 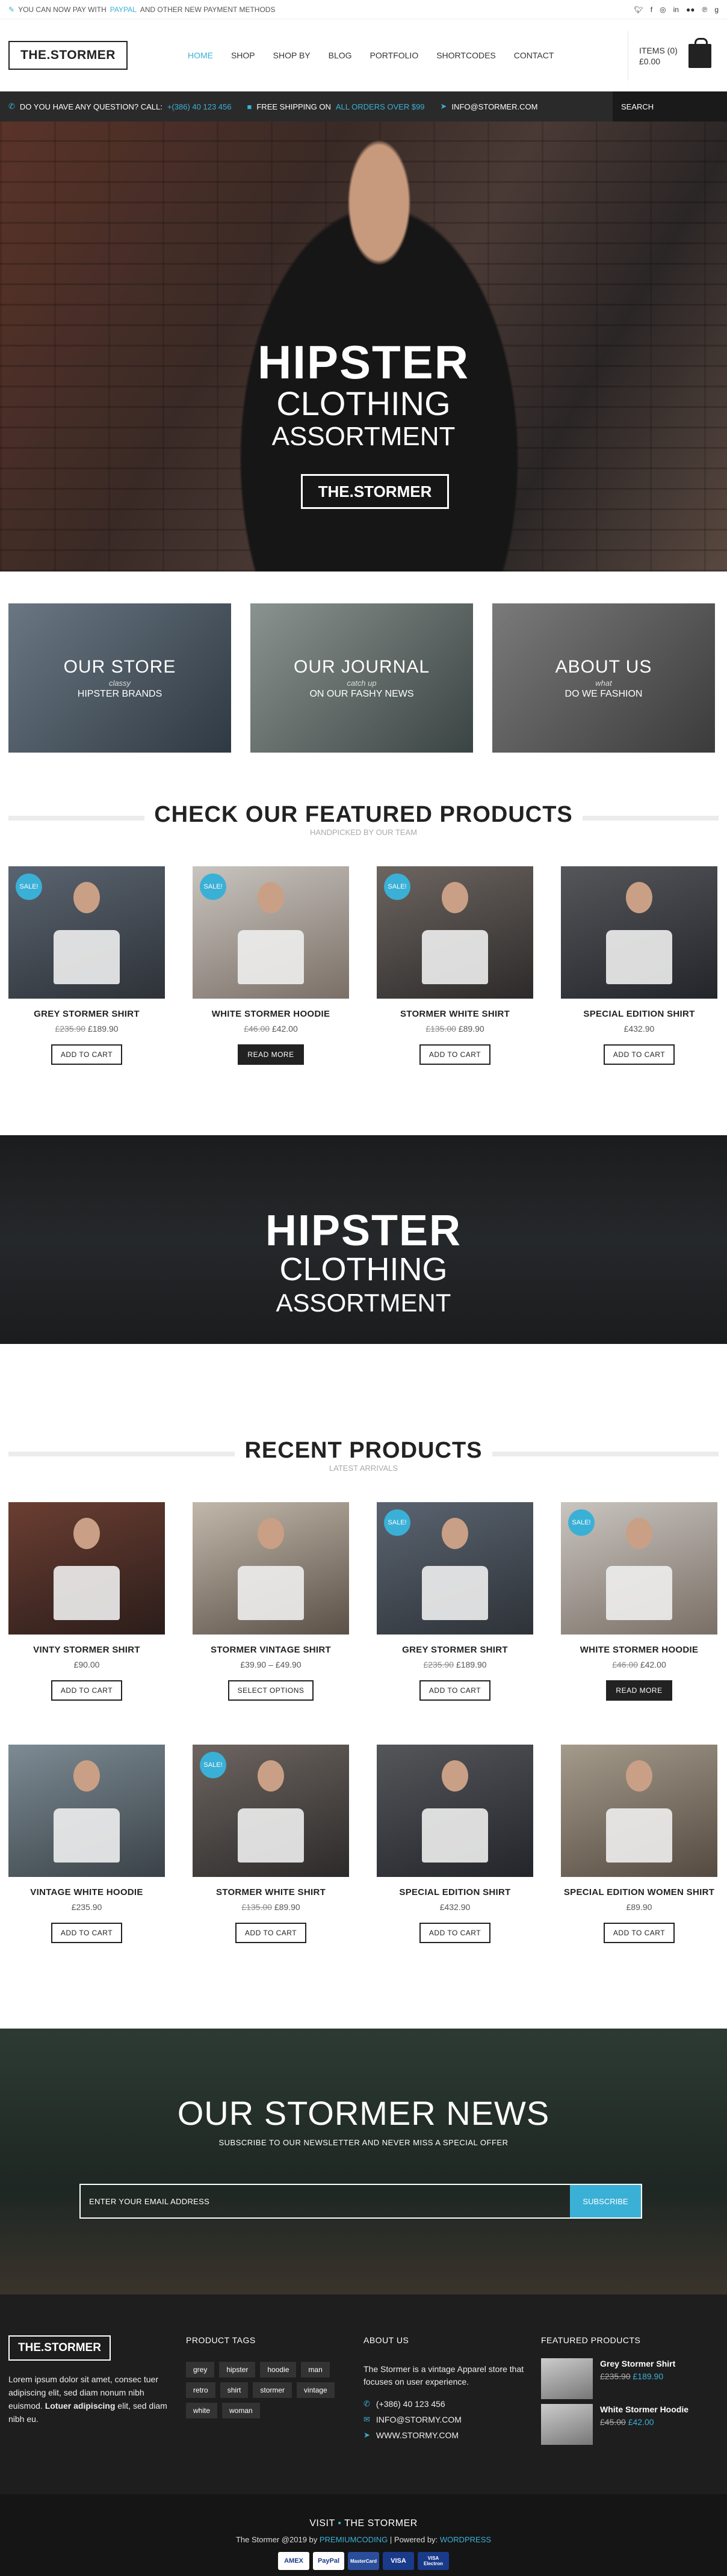 What do you see at coordinates (676, 9) in the screenshot?
I see `linkedin-icon: in` at bounding box center [676, 9].